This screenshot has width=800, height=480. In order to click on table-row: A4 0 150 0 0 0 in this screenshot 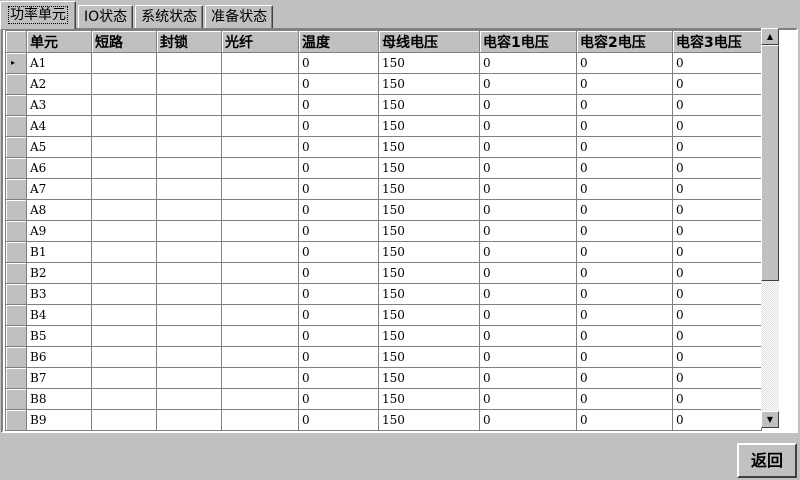, I will do `click(383, 126)`.